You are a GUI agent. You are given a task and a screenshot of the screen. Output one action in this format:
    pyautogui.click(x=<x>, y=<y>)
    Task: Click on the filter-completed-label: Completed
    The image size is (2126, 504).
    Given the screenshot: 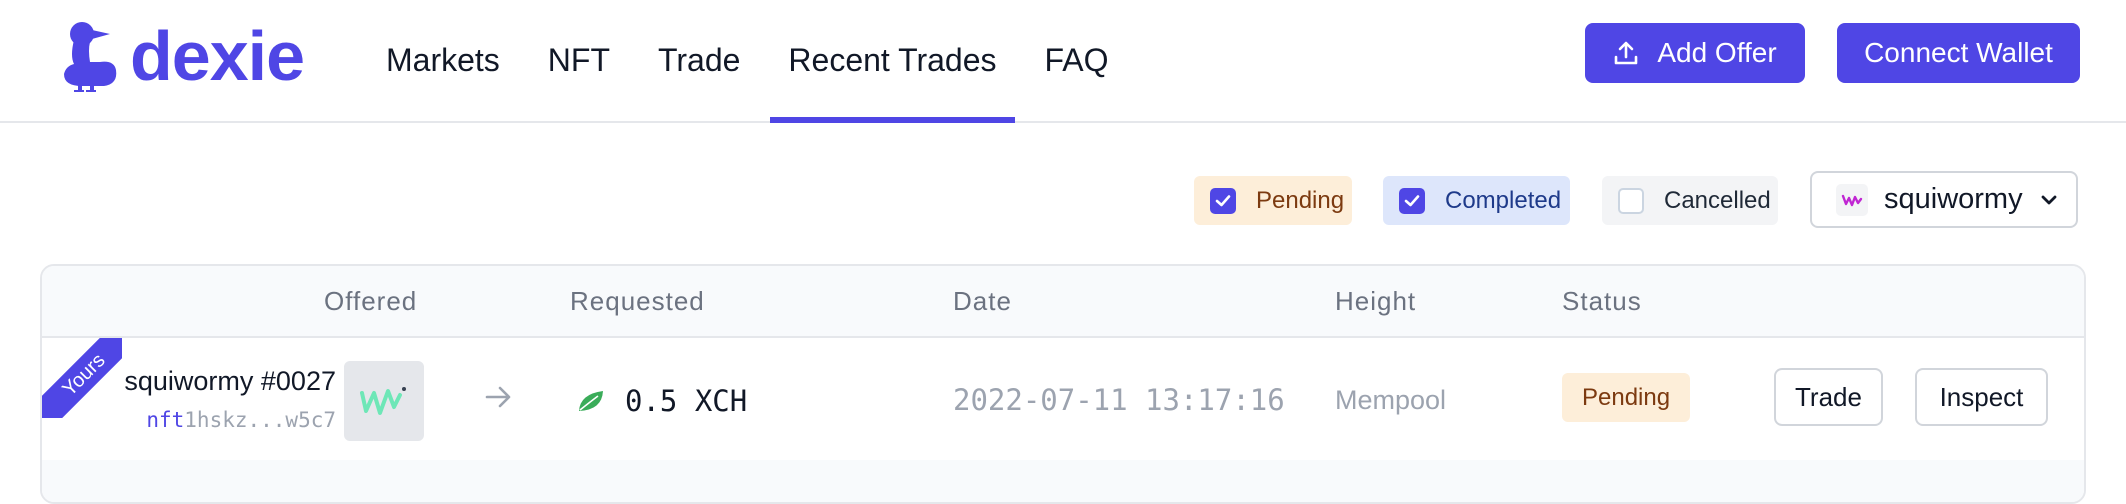 What is the action you would take?
    pyautogui.click(x=1503, y=200)
    